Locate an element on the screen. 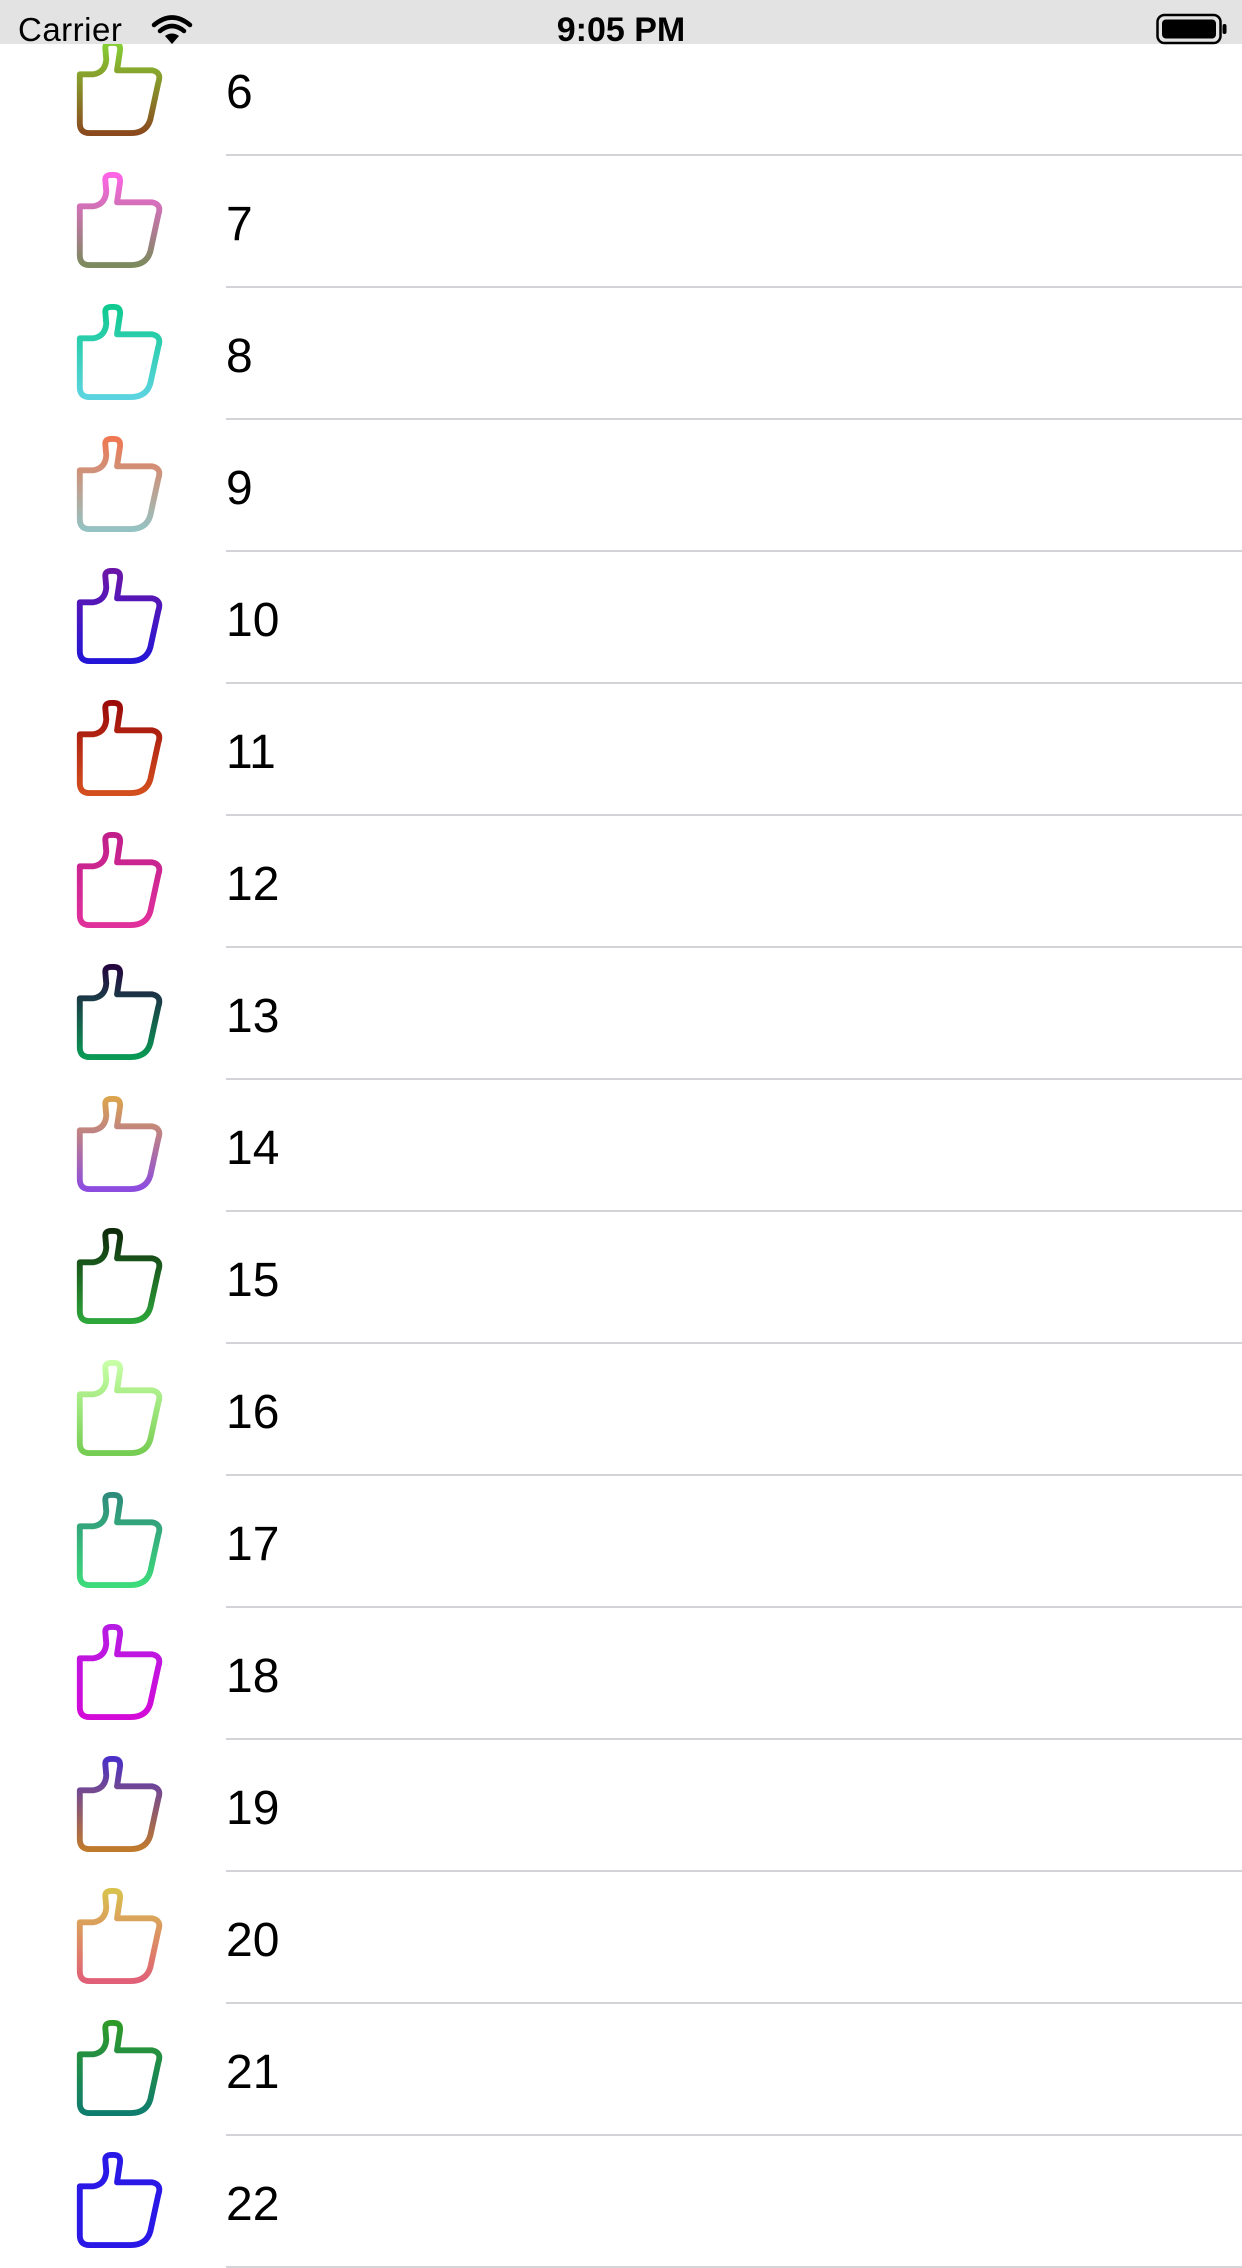  list-item-label: 9 is located at coordinates (239, 488).